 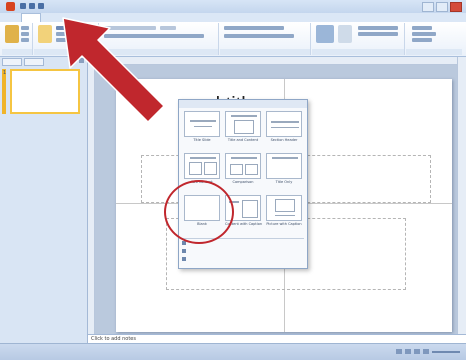 What do you see at coordinates (113, 70) in the screenshot?
I see `annotation-arrow-icon` at bounding box center [113, 70].